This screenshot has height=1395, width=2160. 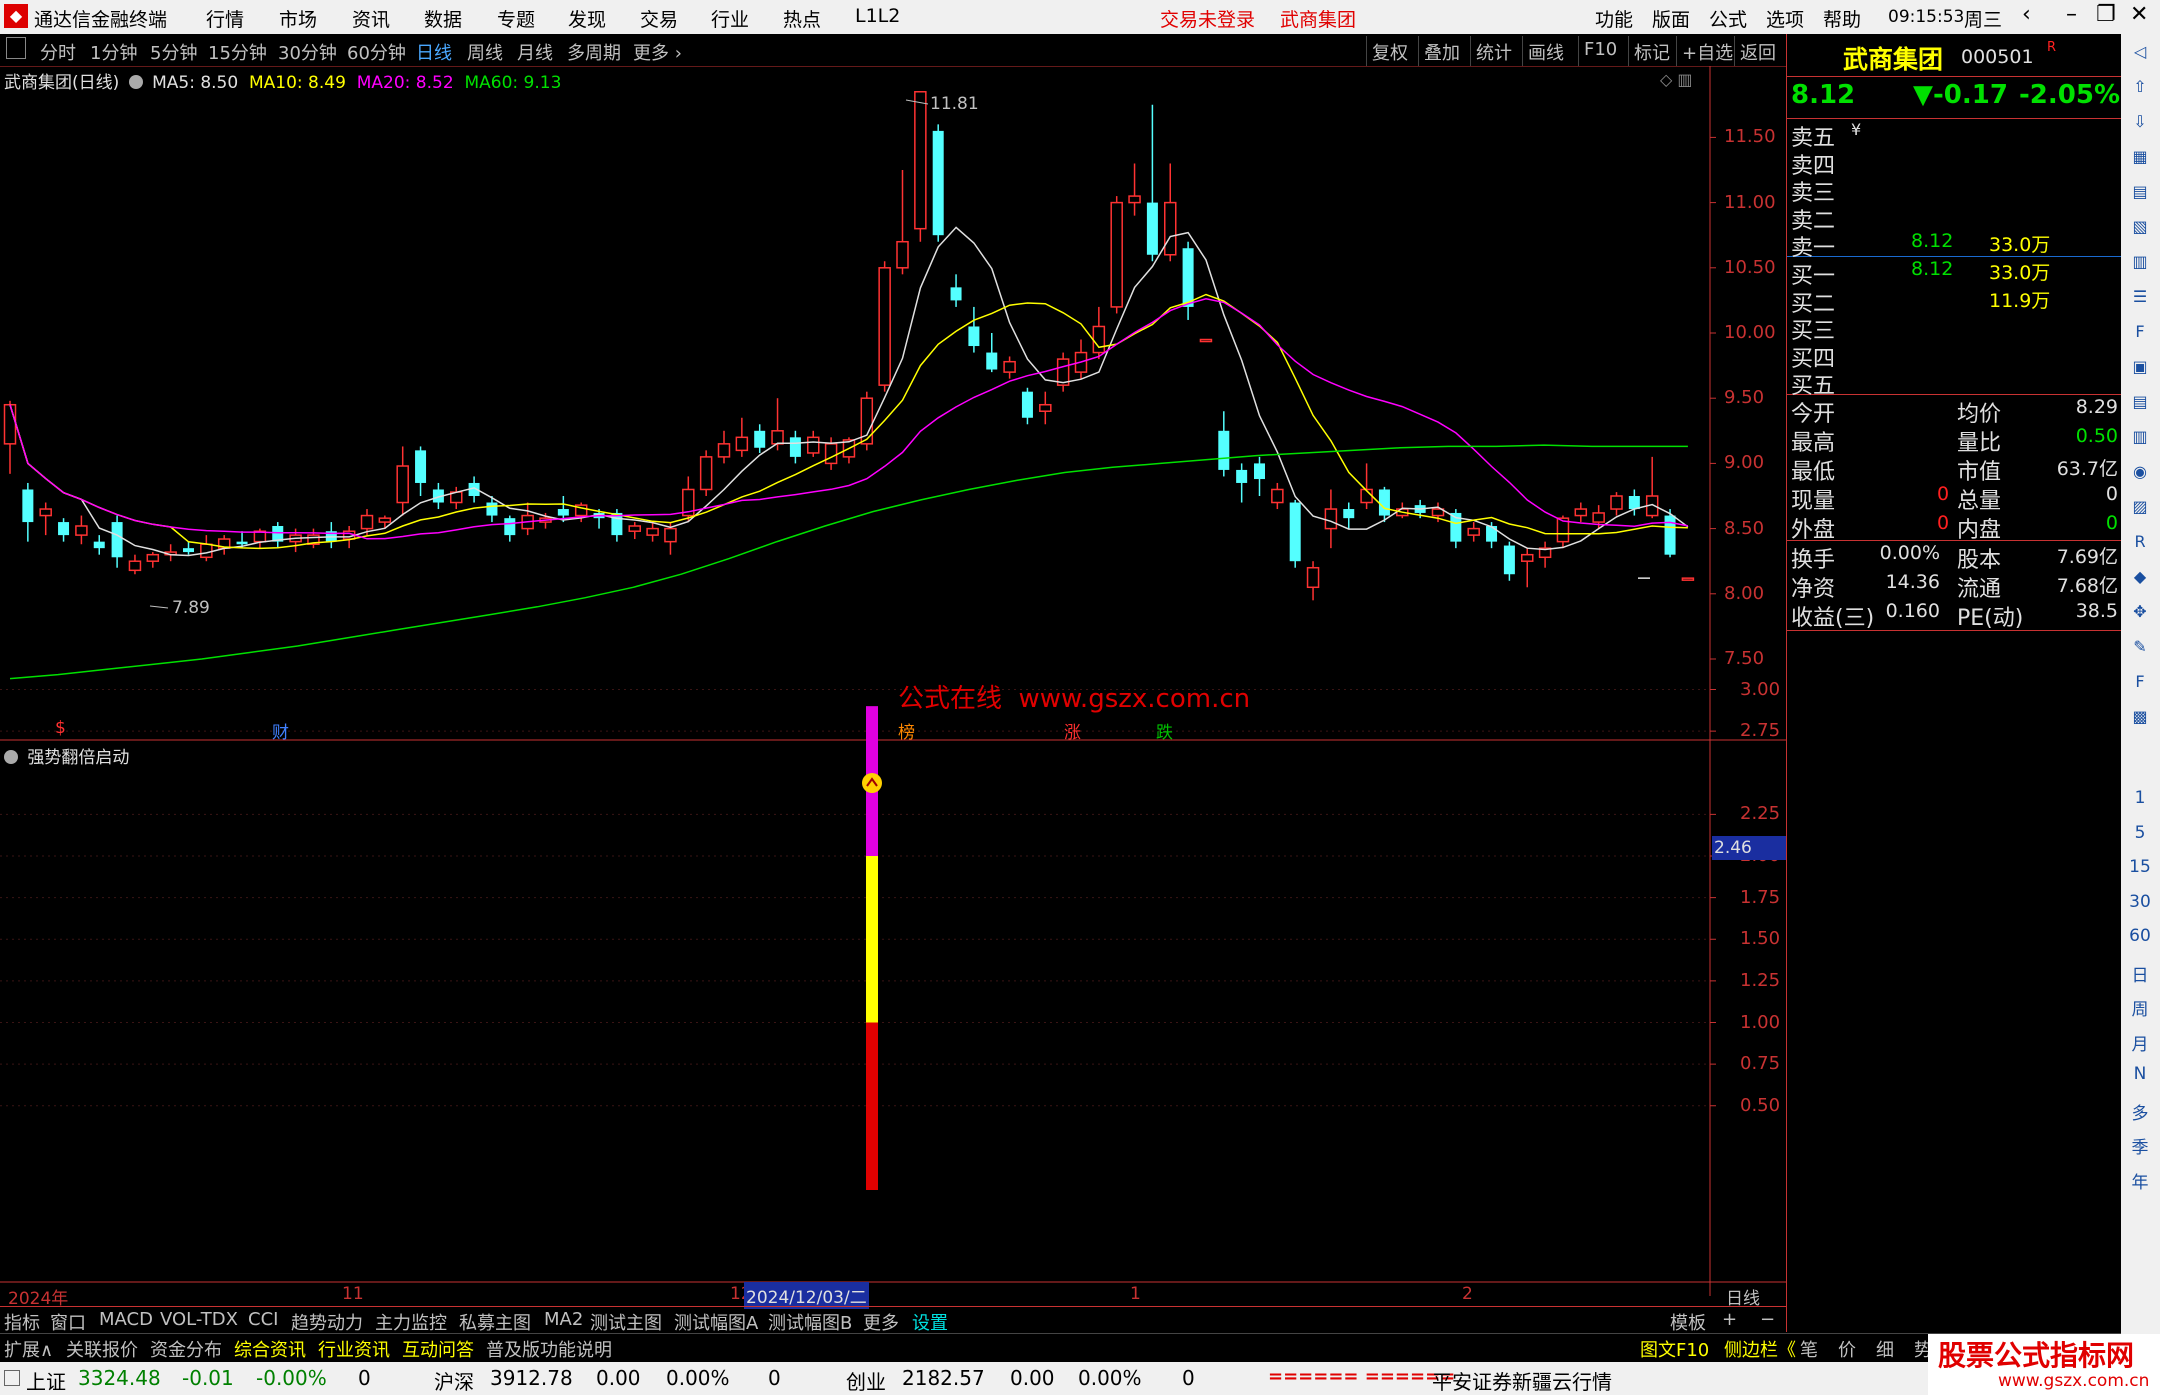 I want to click on sidebar-period-4: 60, so click(x=2140, y=936).